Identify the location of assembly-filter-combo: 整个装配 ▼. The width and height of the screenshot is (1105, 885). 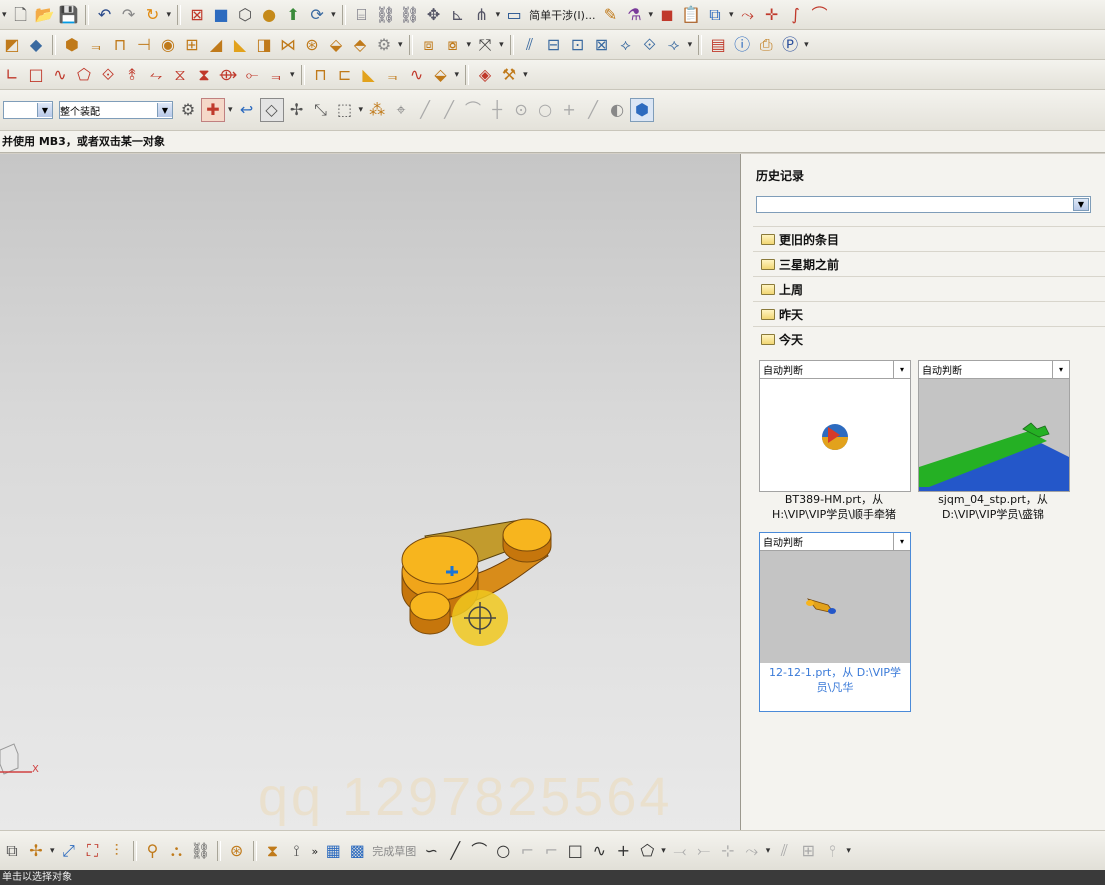
(116, 110).